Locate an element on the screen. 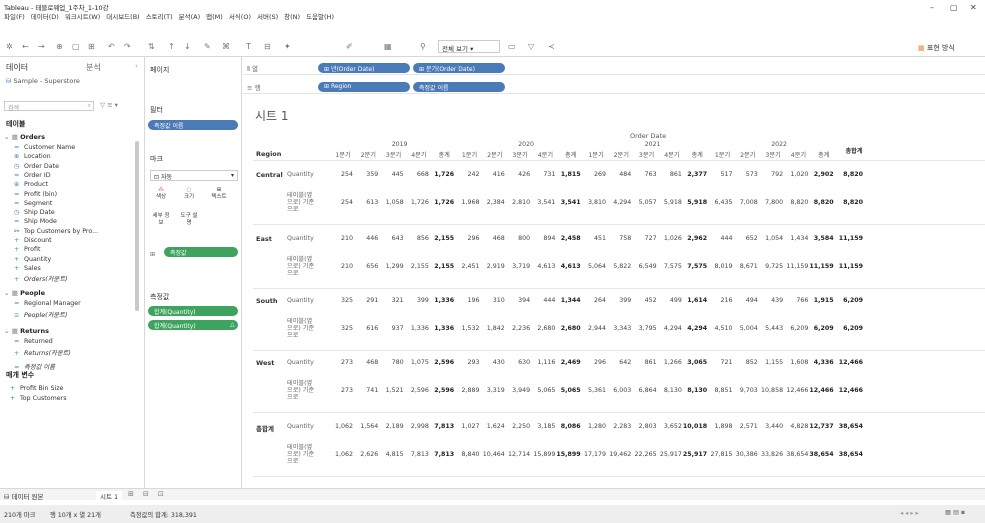  parameter-item: + Top Customers is located at coordinates (38, 398).